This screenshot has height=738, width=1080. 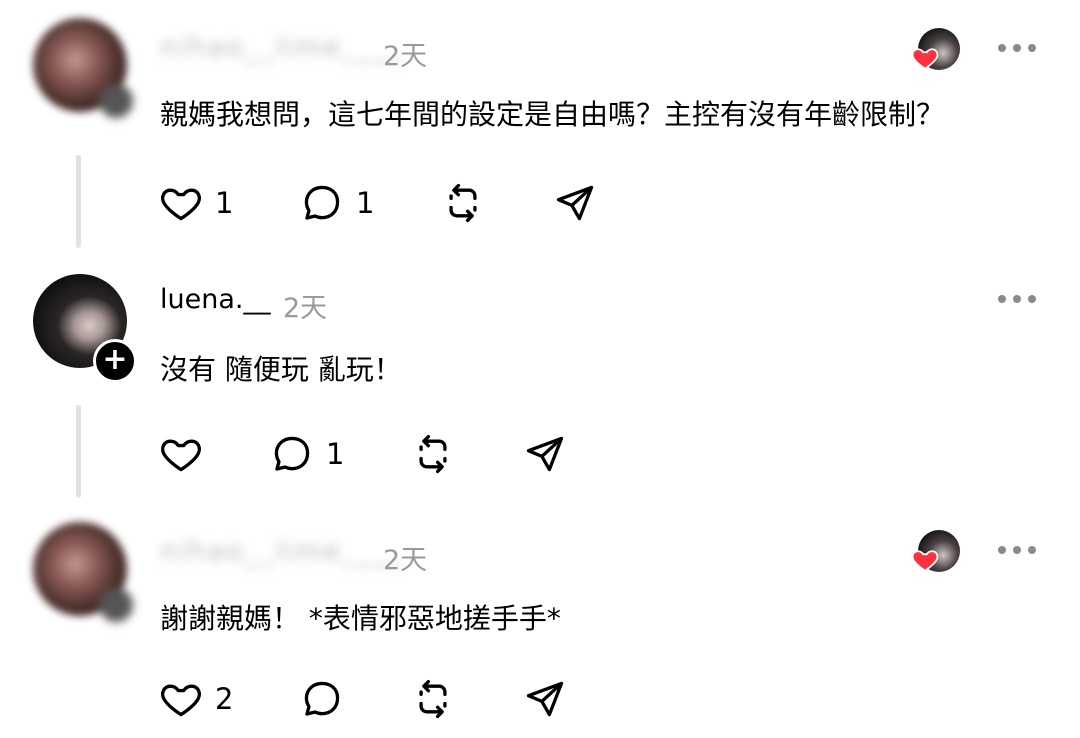 What do you see at coordinates (85, 328) in the screenshot?
I see `avatar: +` at bounding box center [85, 328].